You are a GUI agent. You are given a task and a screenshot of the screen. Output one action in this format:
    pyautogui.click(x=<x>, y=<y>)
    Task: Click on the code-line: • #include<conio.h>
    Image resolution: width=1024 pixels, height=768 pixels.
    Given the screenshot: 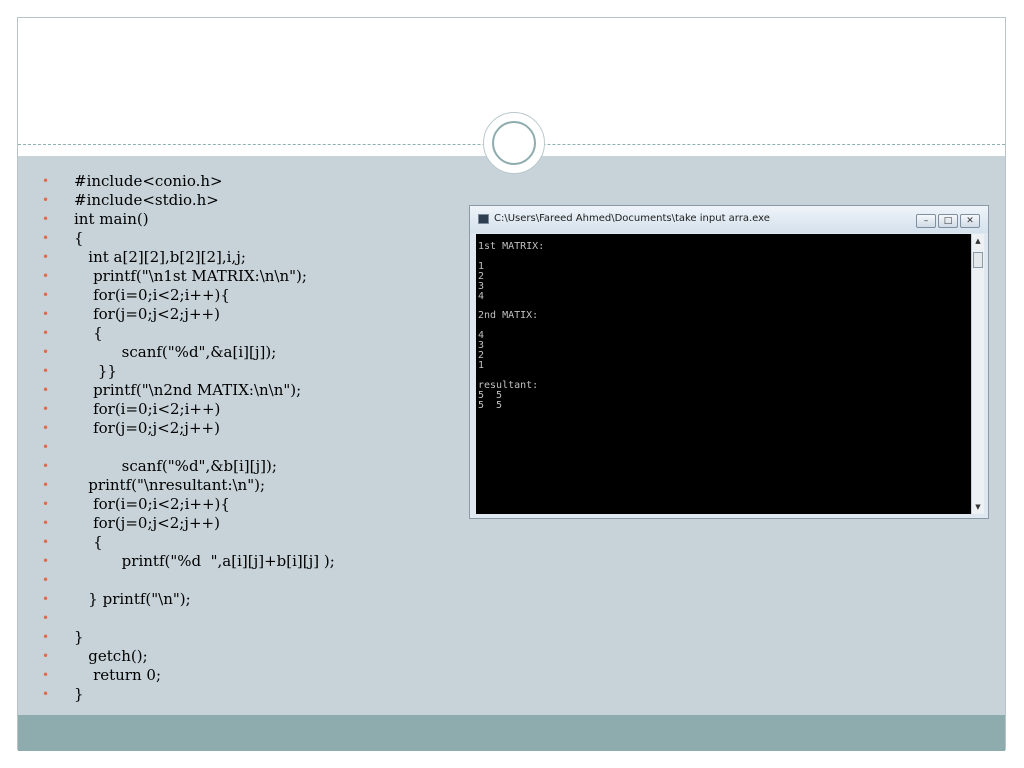 What is the action you would take?
    pyautogui.click(x=185, y=181)
    